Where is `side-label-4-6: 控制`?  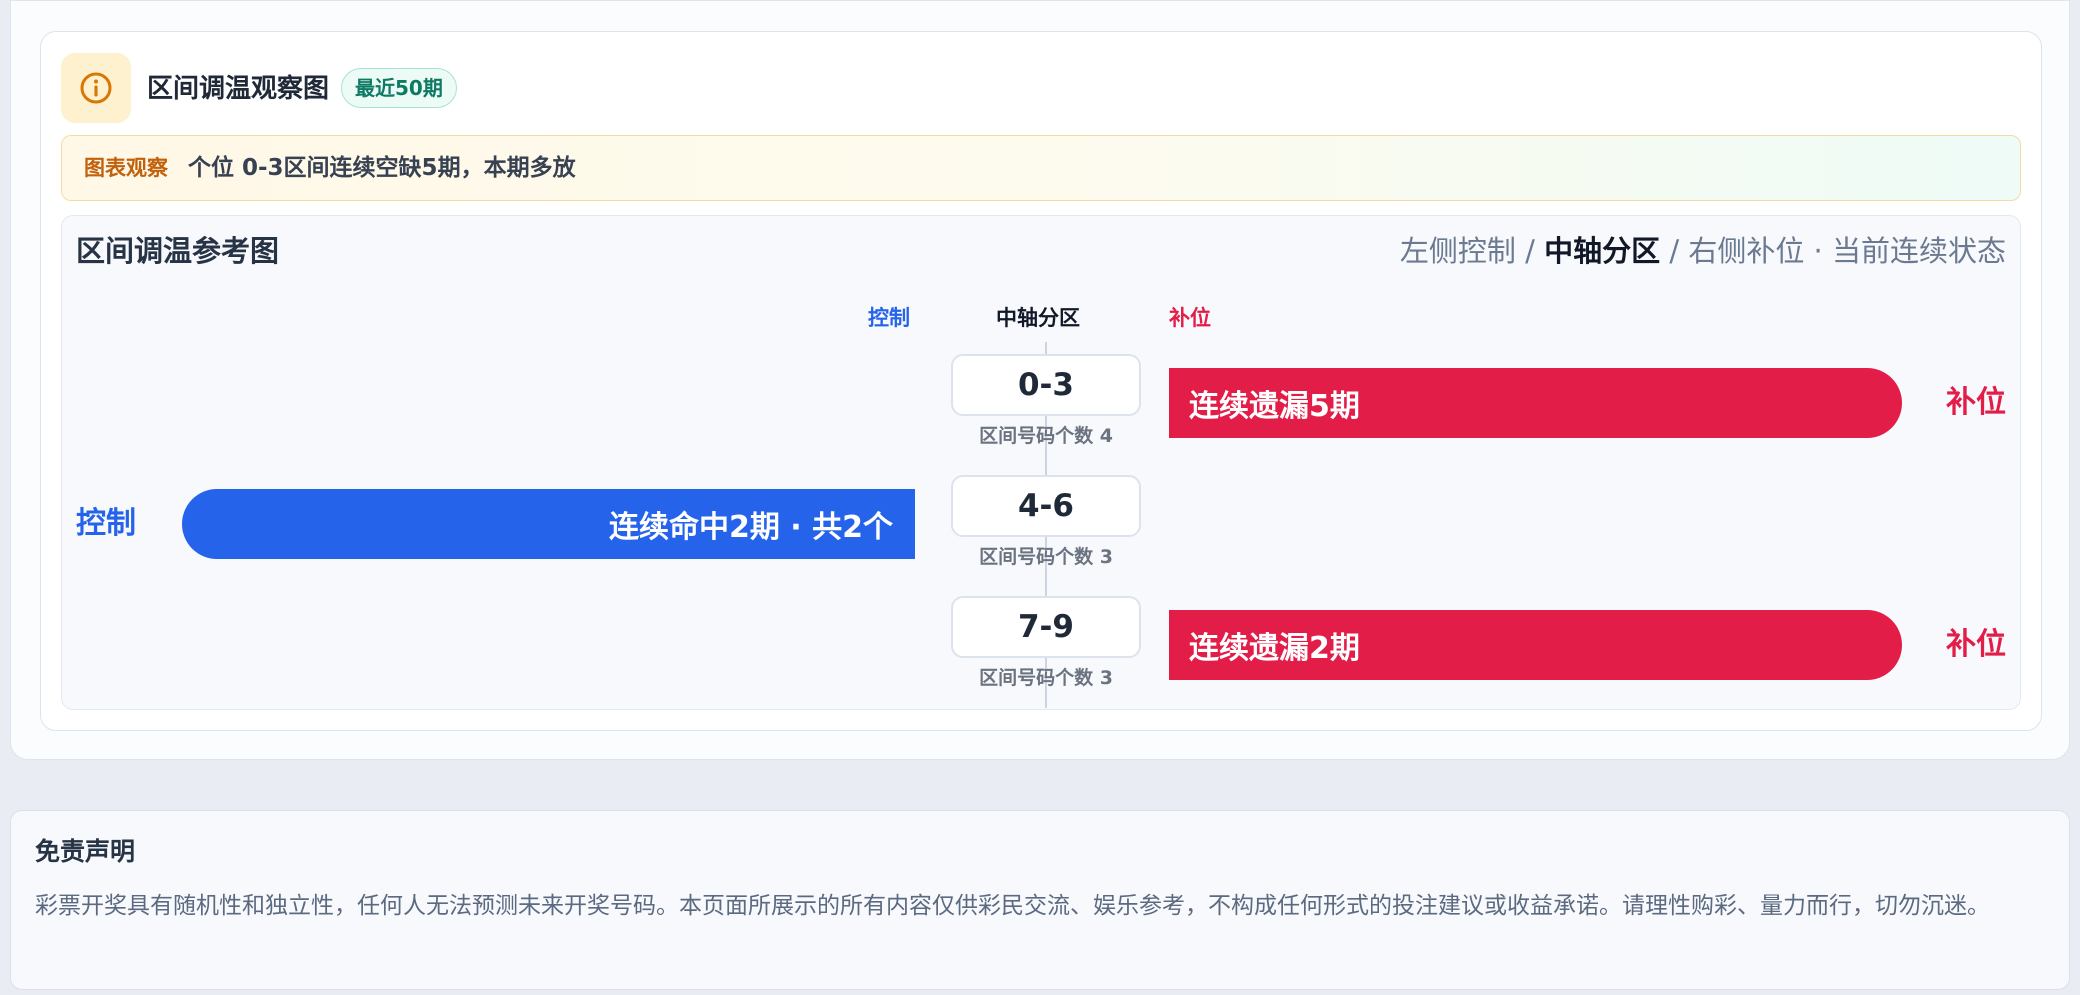 side-label-4-6: 控制 is located at coordinates (106, 523).